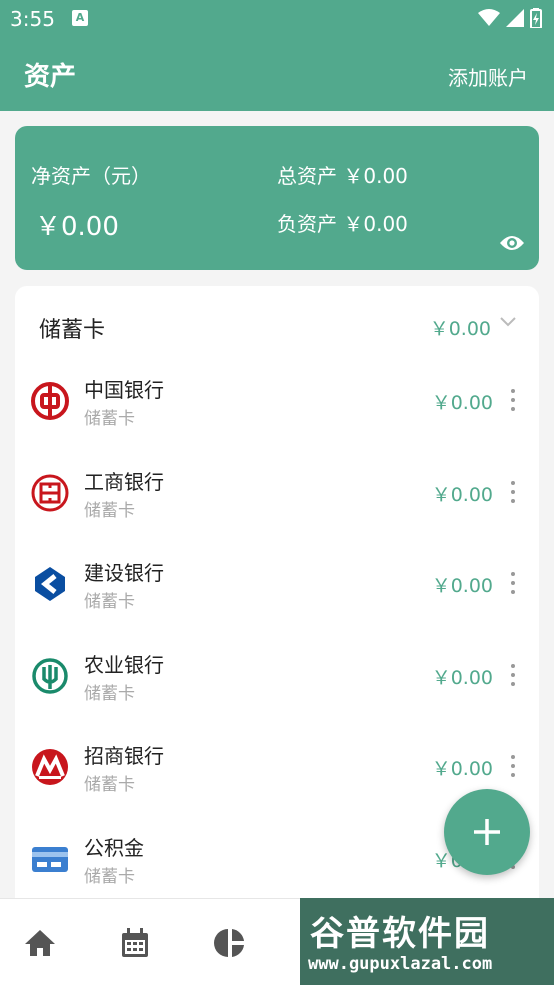 The image size is (554, 985). What do you see at coordinates (488, 76) in the screenshot?
I see `add-account-button: 添加账户` at bounding box center [488, 76].